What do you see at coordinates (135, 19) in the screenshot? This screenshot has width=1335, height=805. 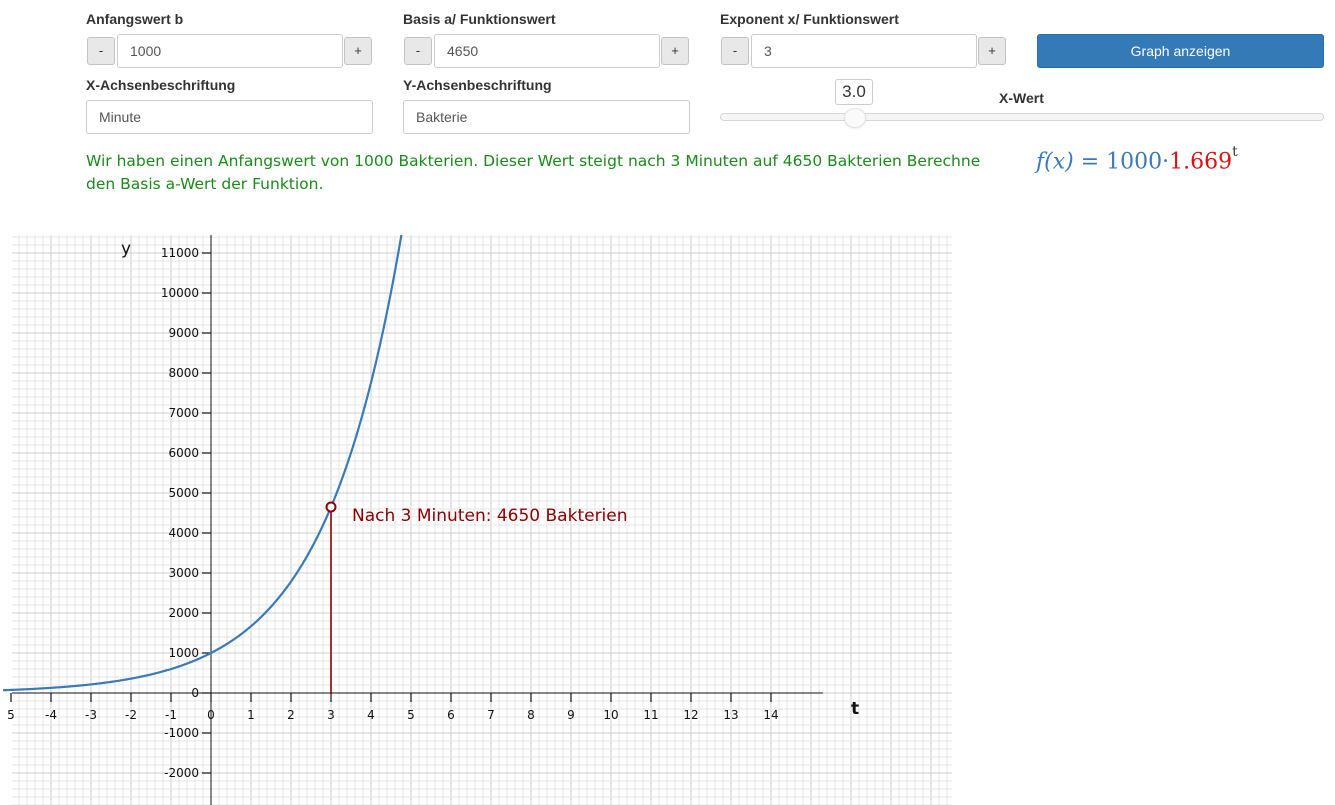 I see `anfangswert-label: Anfangswert b` at bounding box center [135, 19].